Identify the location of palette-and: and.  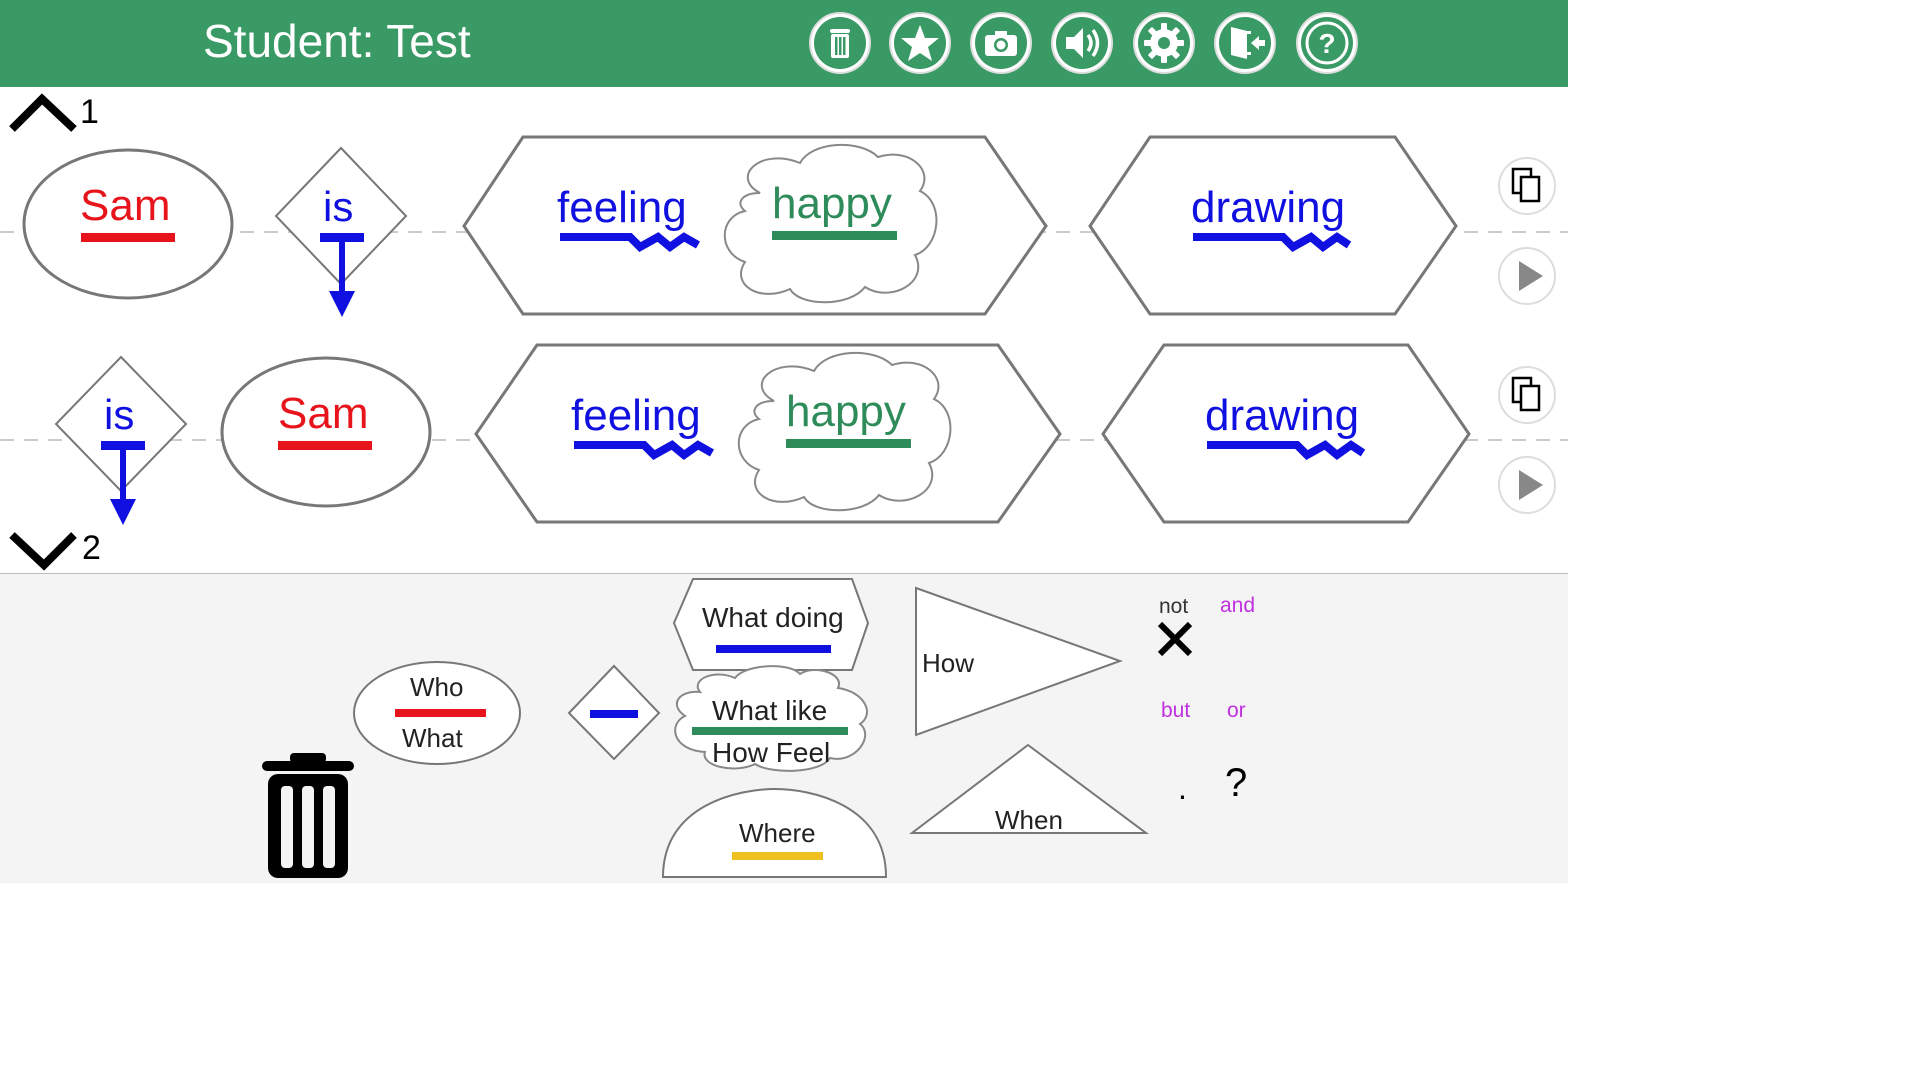
(1237, 606).